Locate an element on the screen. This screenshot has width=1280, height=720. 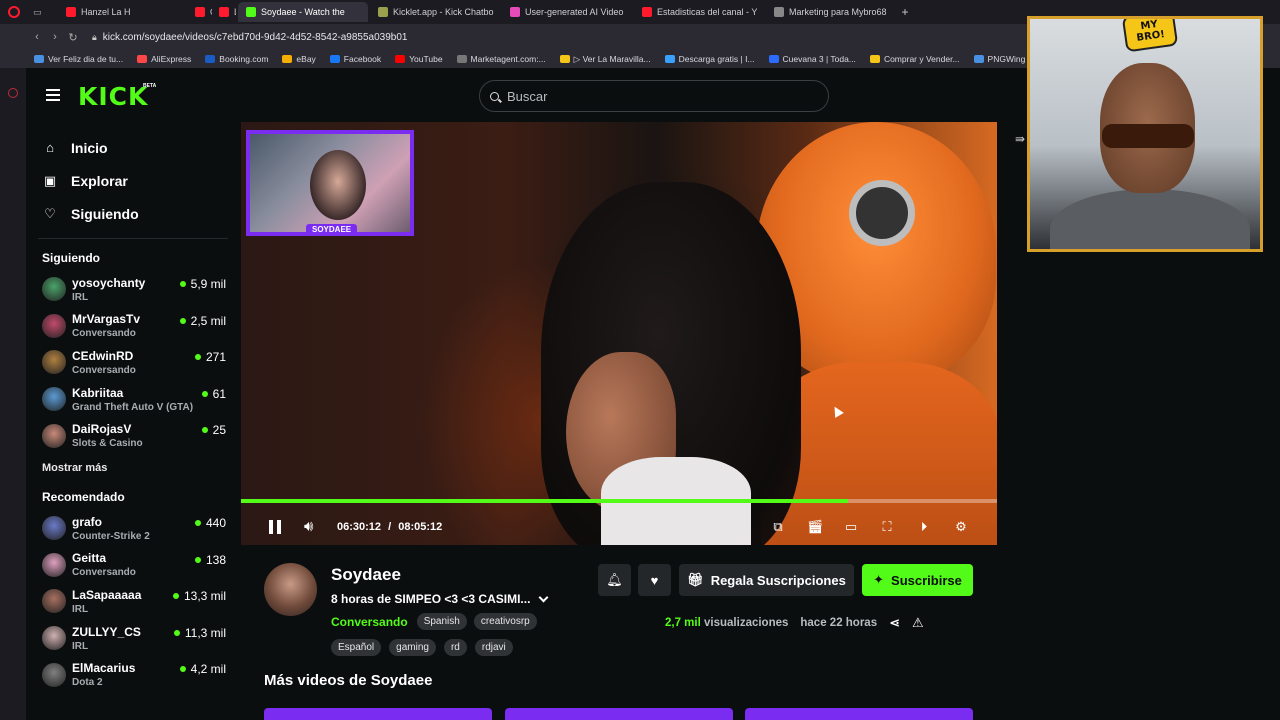
sidebar-nav-siguiendo: ♡ Siguiendo is located at coordinates (133, 213).